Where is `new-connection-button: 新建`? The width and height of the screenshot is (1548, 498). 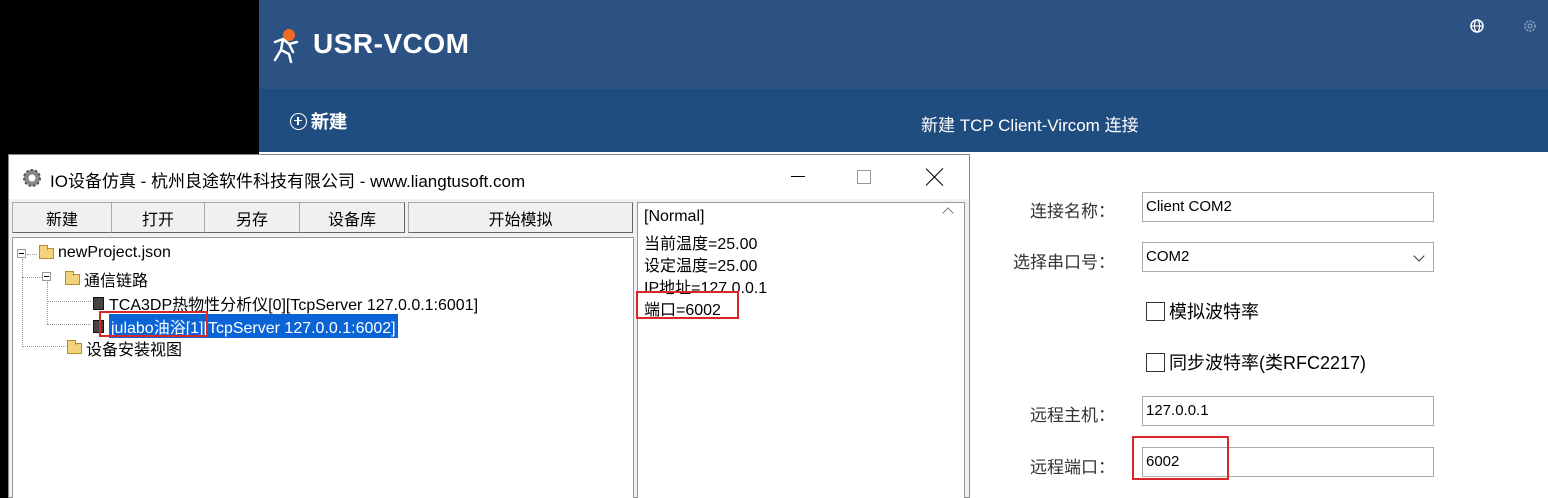
new-connection-button: 新建 is located at coordinates (318, 121).